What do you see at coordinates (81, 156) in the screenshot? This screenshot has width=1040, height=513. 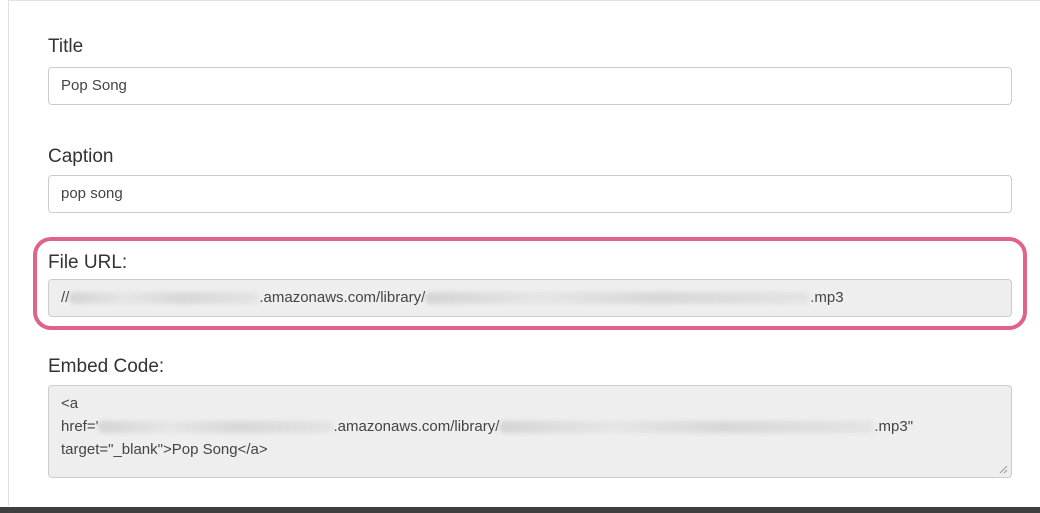 I see `caption-label: Caption` at bounding box center [81, 156].